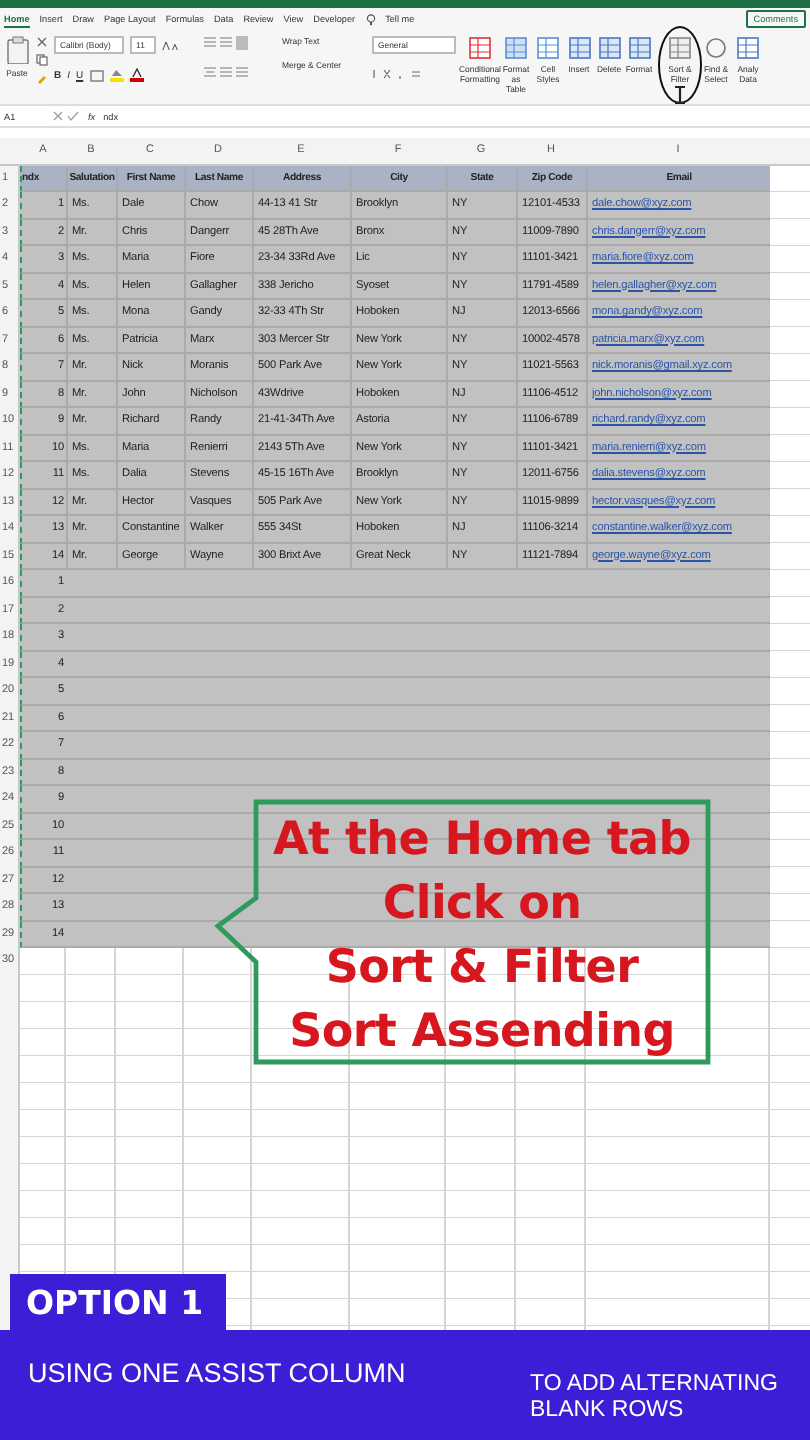 This screenshot has height=1440, width=810. What do you see at coordinates (172, 45) in the screenshot?
I see `font-size-icon` at bounding box center [172, 45].